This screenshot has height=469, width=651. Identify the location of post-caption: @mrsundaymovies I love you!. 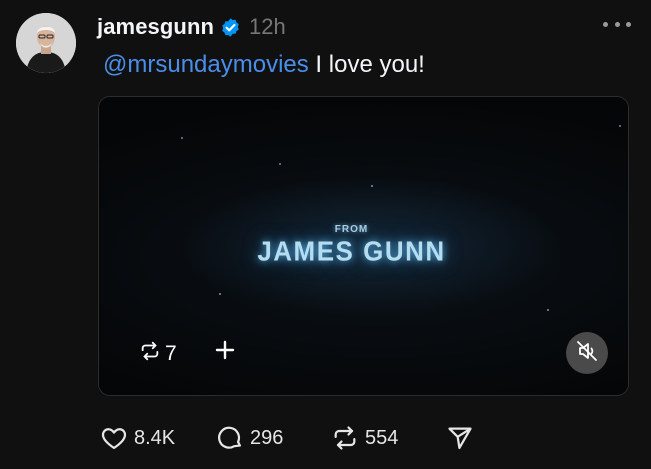
(264, 65).